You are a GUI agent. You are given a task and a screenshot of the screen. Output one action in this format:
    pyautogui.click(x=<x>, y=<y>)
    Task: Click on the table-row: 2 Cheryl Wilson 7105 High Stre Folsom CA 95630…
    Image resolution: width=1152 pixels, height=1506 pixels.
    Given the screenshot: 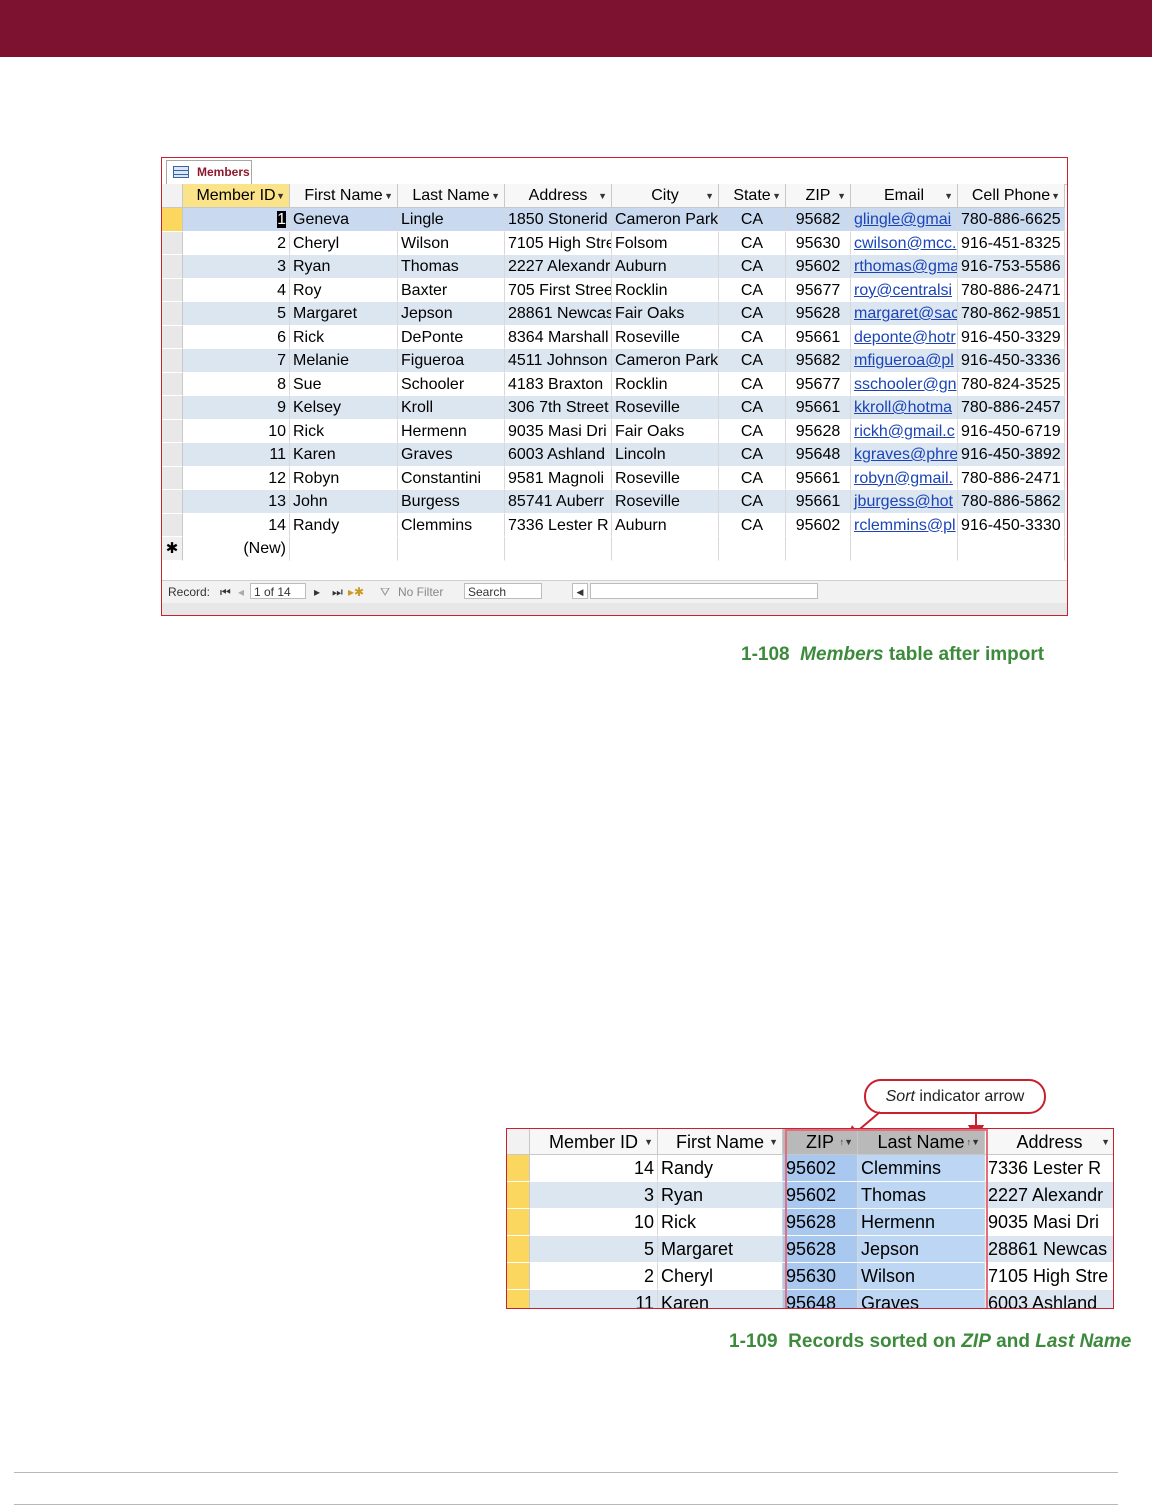 What is the action you would take?
    pyautogui.click(x=613, y=243)
    